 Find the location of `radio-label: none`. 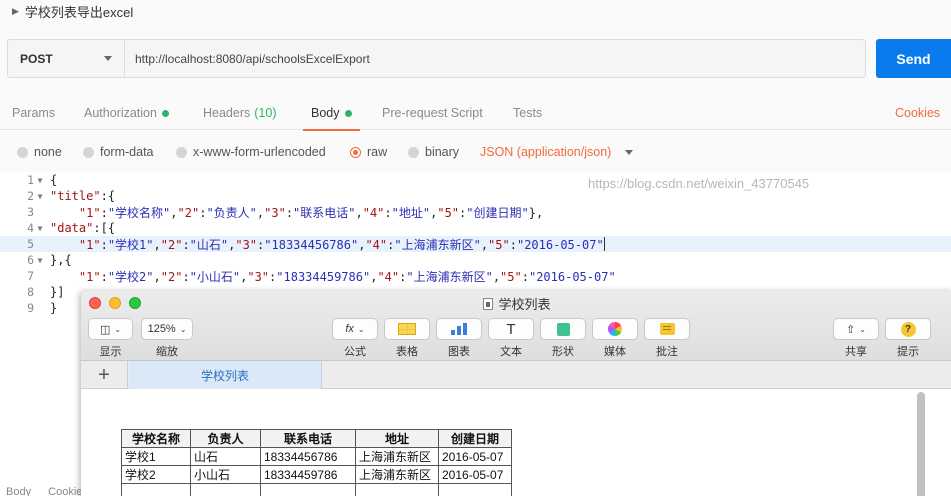

radio-label: none is located at coordinates (48, 152).